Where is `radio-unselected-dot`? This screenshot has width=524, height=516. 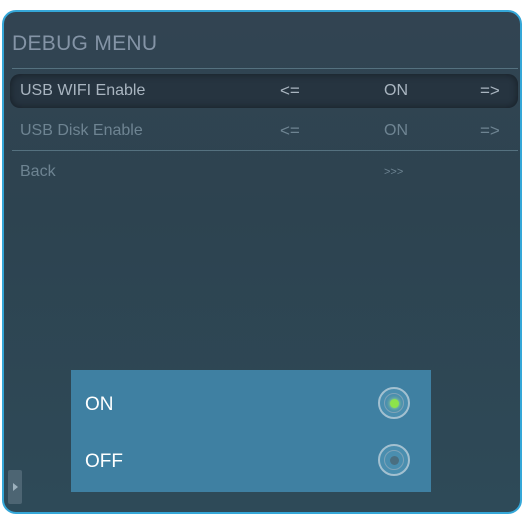
radio-unselected-dot is located at coordinates (394, 460).